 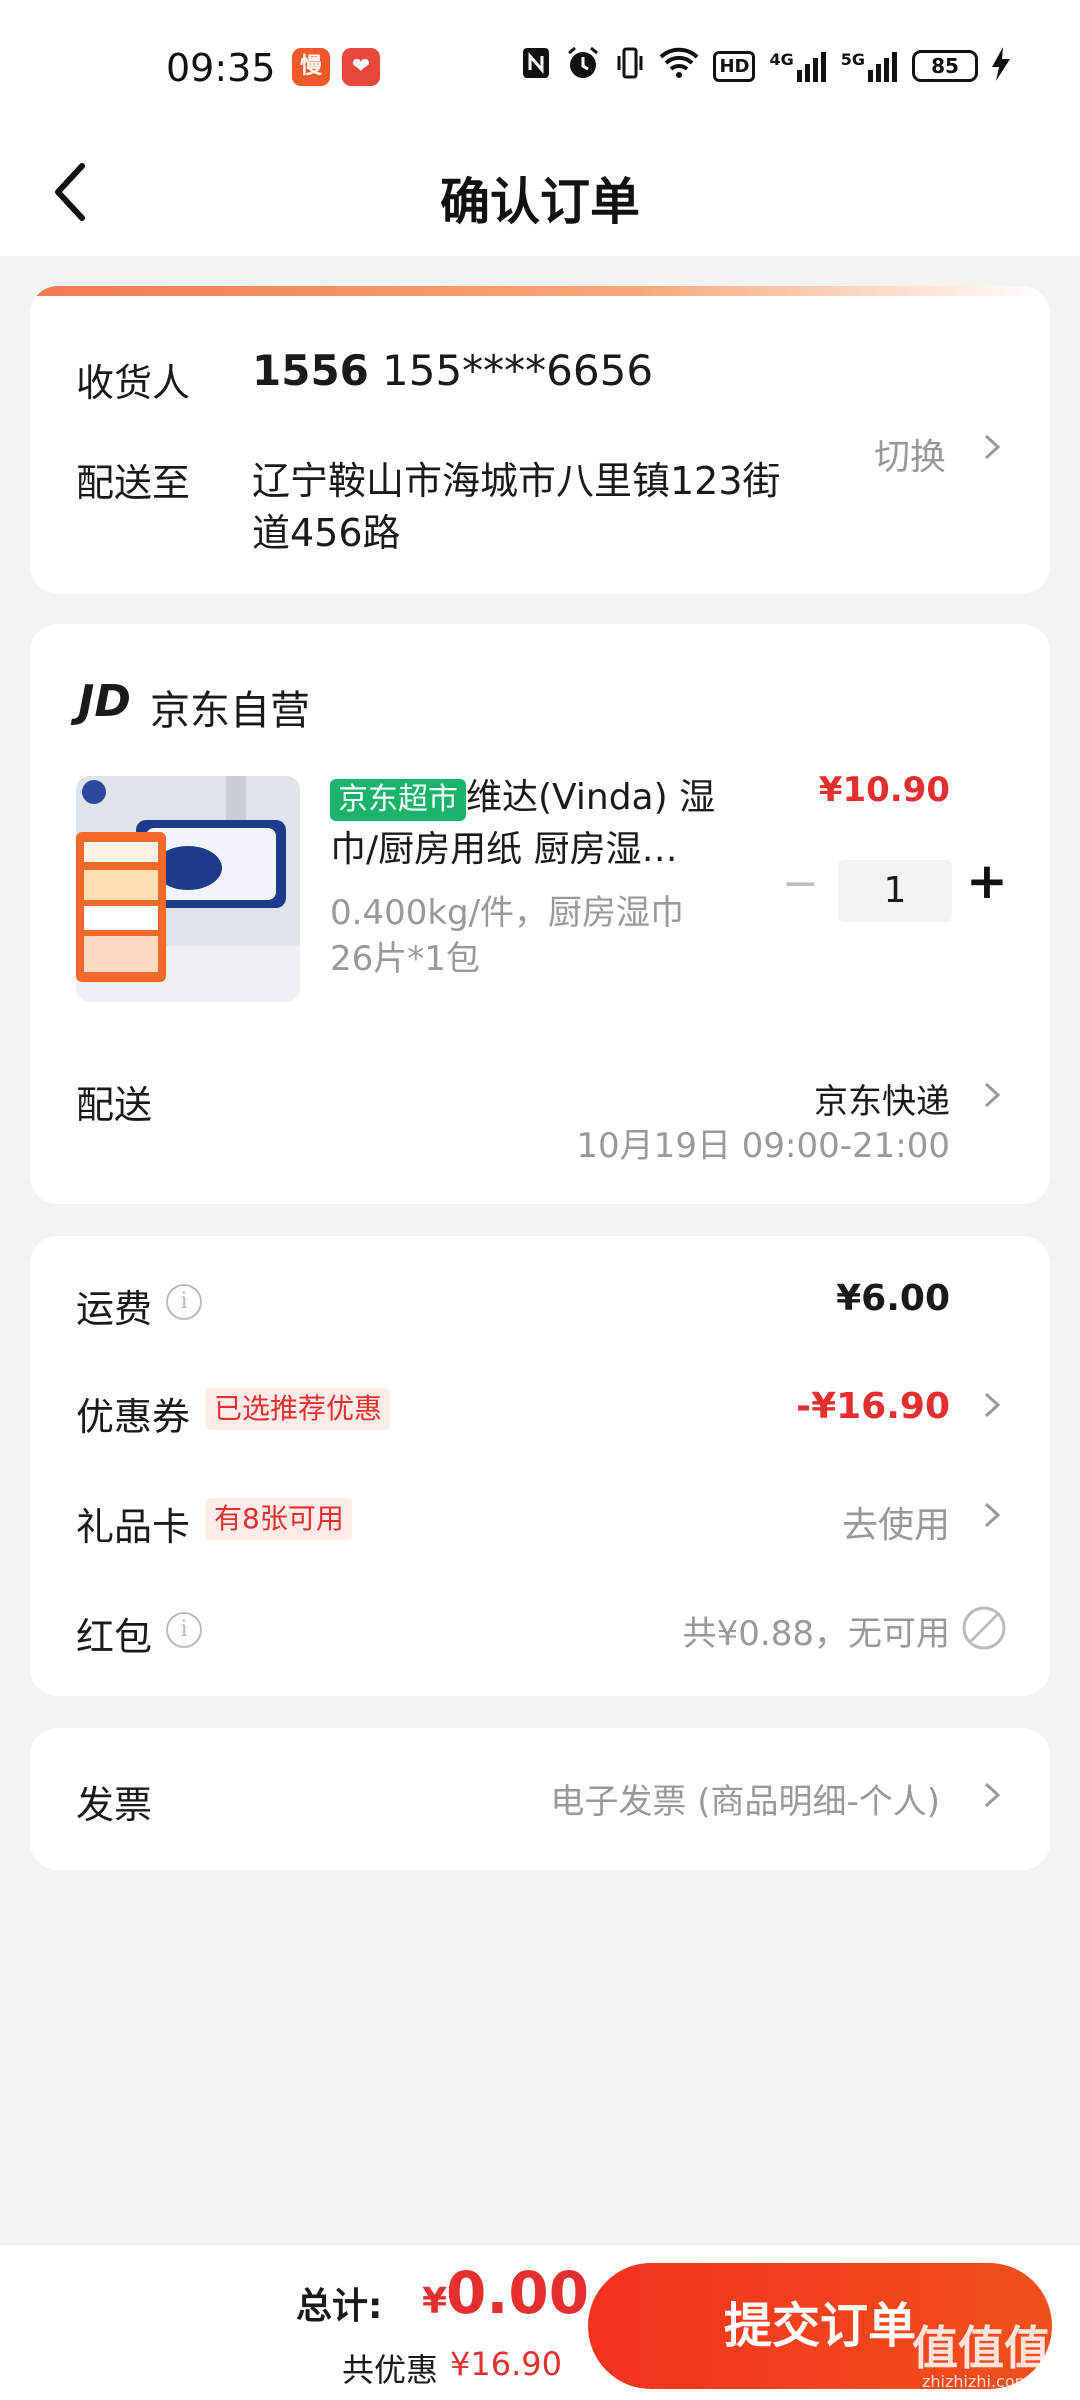 What do you see at coordinates (390, 2370) in the screenshot?
I see `discount-label: 共优惠` at bounding box center [390, 2370].